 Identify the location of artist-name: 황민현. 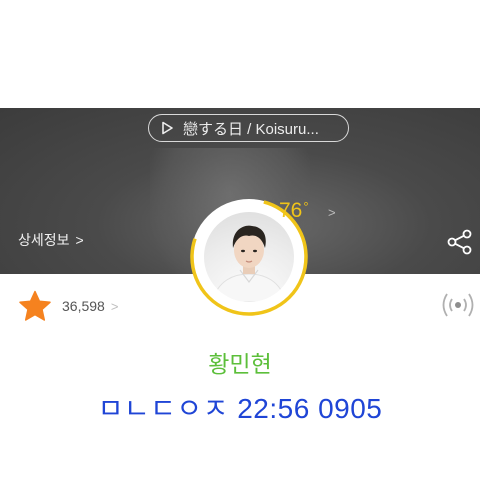
(240, 364).